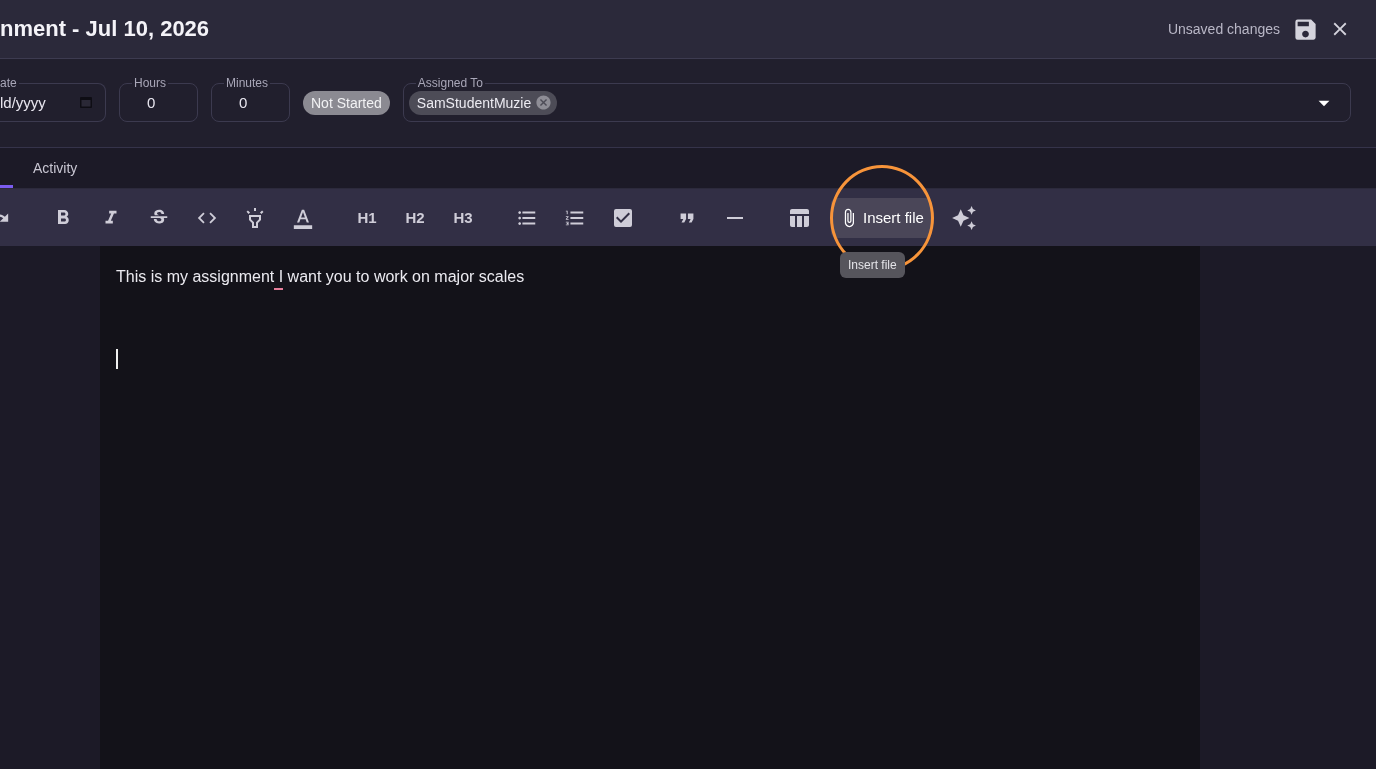 This screenshot has width=1376, height=769. What do you see at coordinates (55, 168) in the screenshot?
I see `tab: Activity` at bounding box center [55, 168].